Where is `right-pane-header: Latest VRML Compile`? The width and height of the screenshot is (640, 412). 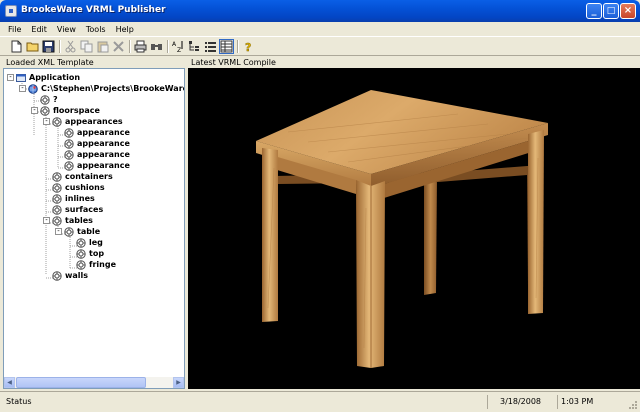 right-pane-header: Latest VRML Compile is located at coordinates (414, 62).